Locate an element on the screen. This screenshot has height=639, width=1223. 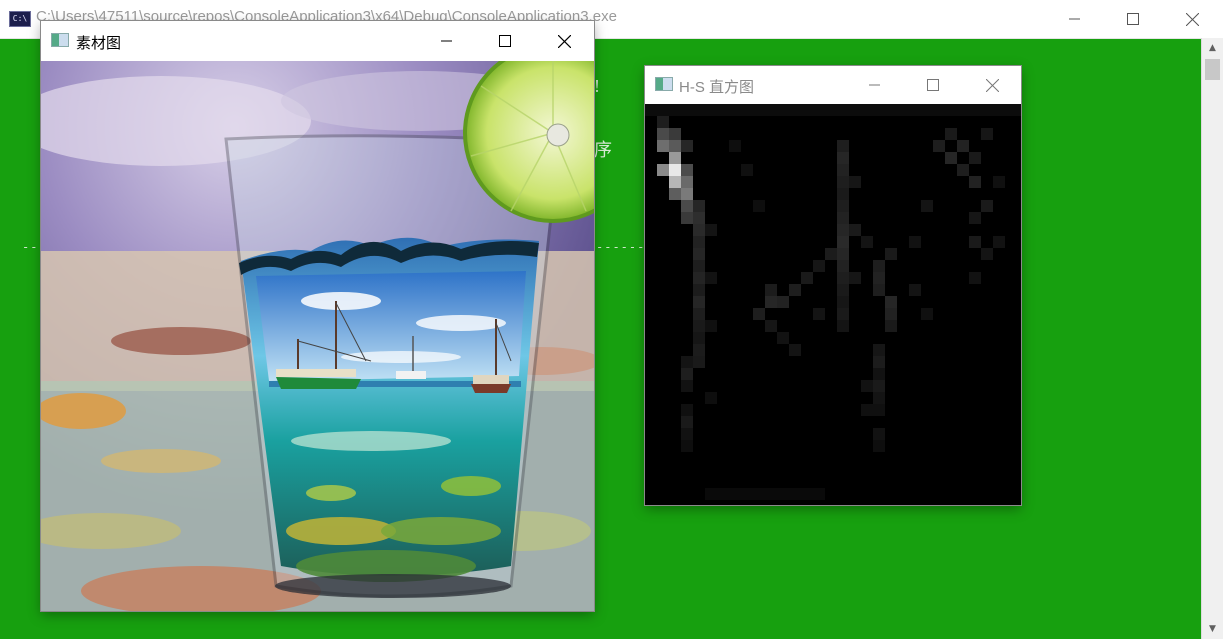
material-maximize-button is located at coordinates (505, 41).